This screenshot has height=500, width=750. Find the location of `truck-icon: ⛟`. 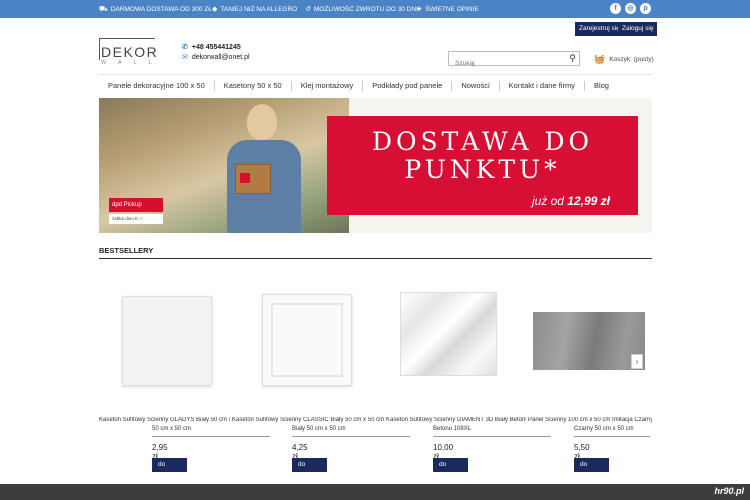

truck-icon: ⛟ is located at coordinates (103, 9).